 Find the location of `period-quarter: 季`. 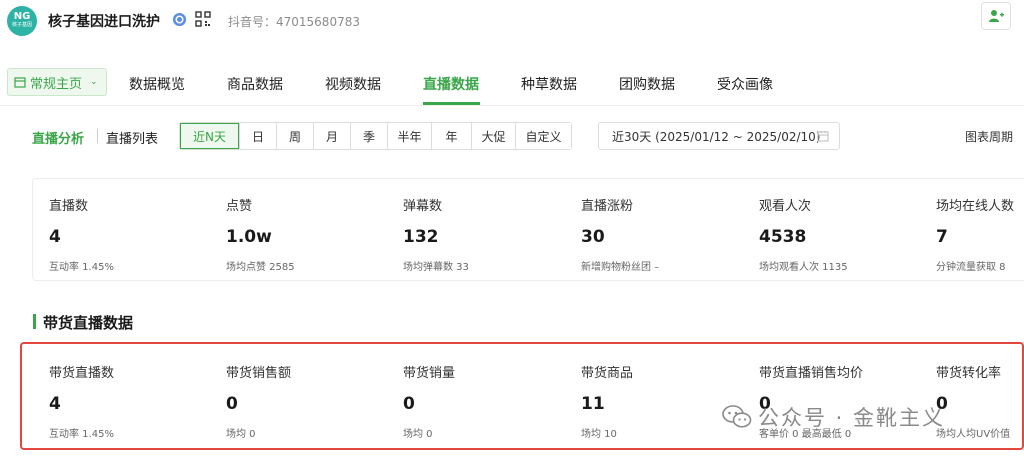

period-quarter: 季 is located at coordinates (368, 136).